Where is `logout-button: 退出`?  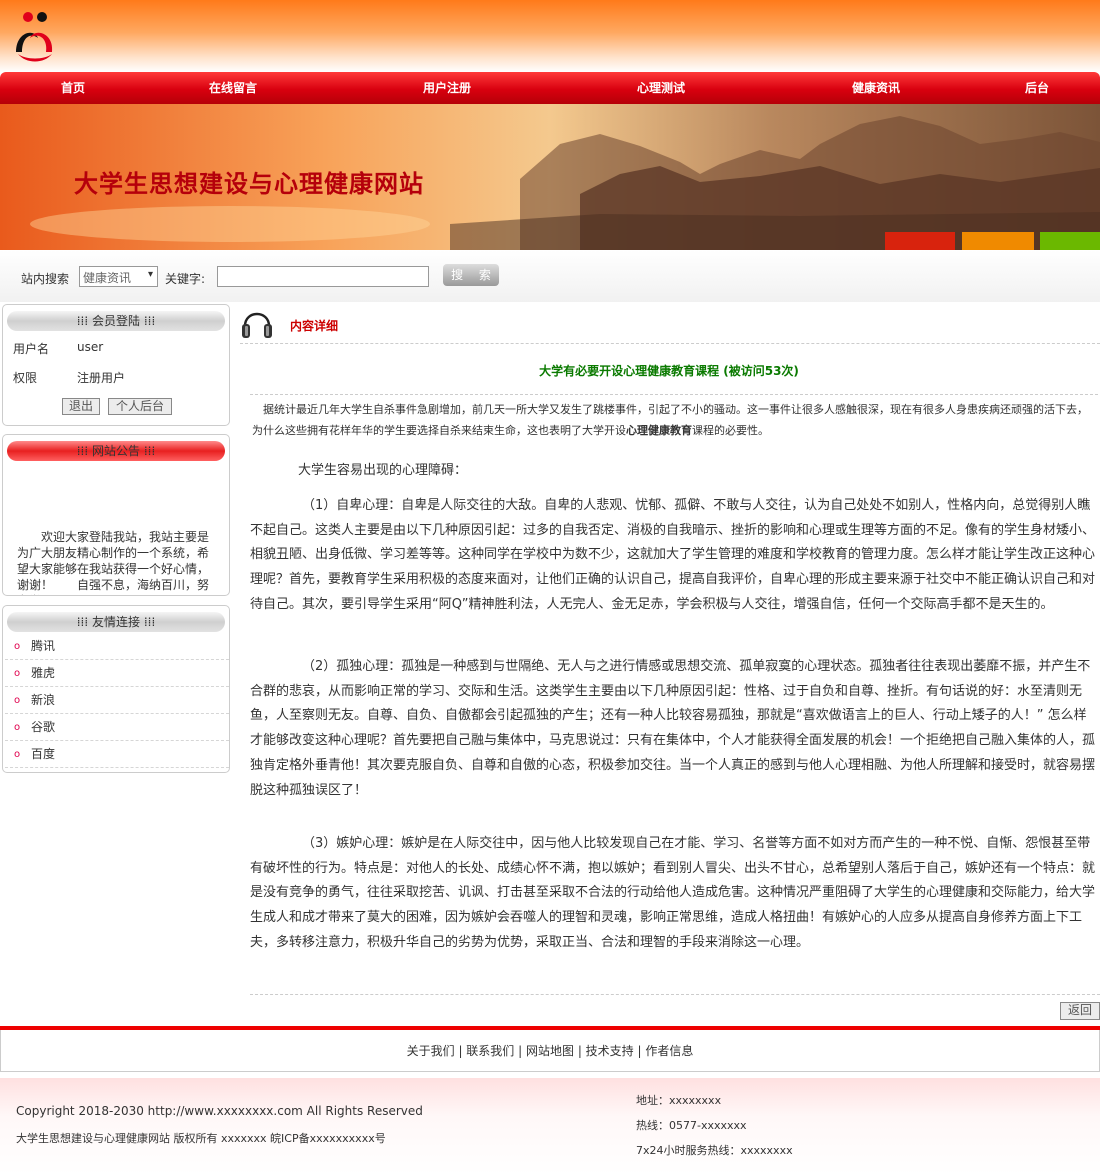
logout-button: 退出 is located at coordinates (81, 406).